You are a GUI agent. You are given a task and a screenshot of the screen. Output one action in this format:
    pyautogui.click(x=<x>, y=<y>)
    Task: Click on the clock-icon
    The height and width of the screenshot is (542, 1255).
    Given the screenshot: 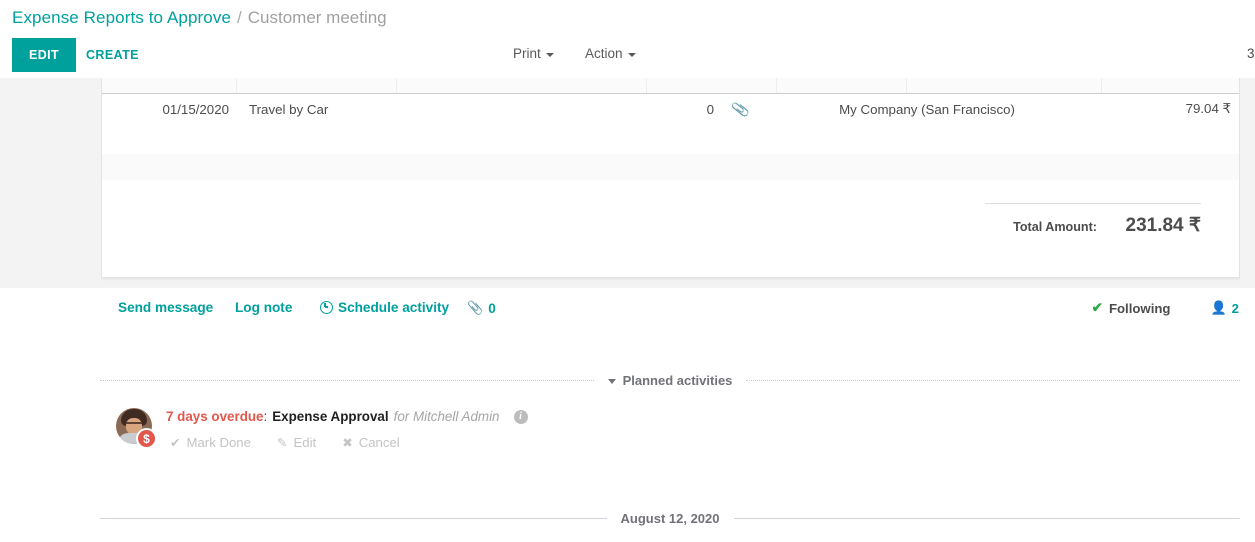 What is the action you would take?
    pyautogui.click(x=326, y=307)
    